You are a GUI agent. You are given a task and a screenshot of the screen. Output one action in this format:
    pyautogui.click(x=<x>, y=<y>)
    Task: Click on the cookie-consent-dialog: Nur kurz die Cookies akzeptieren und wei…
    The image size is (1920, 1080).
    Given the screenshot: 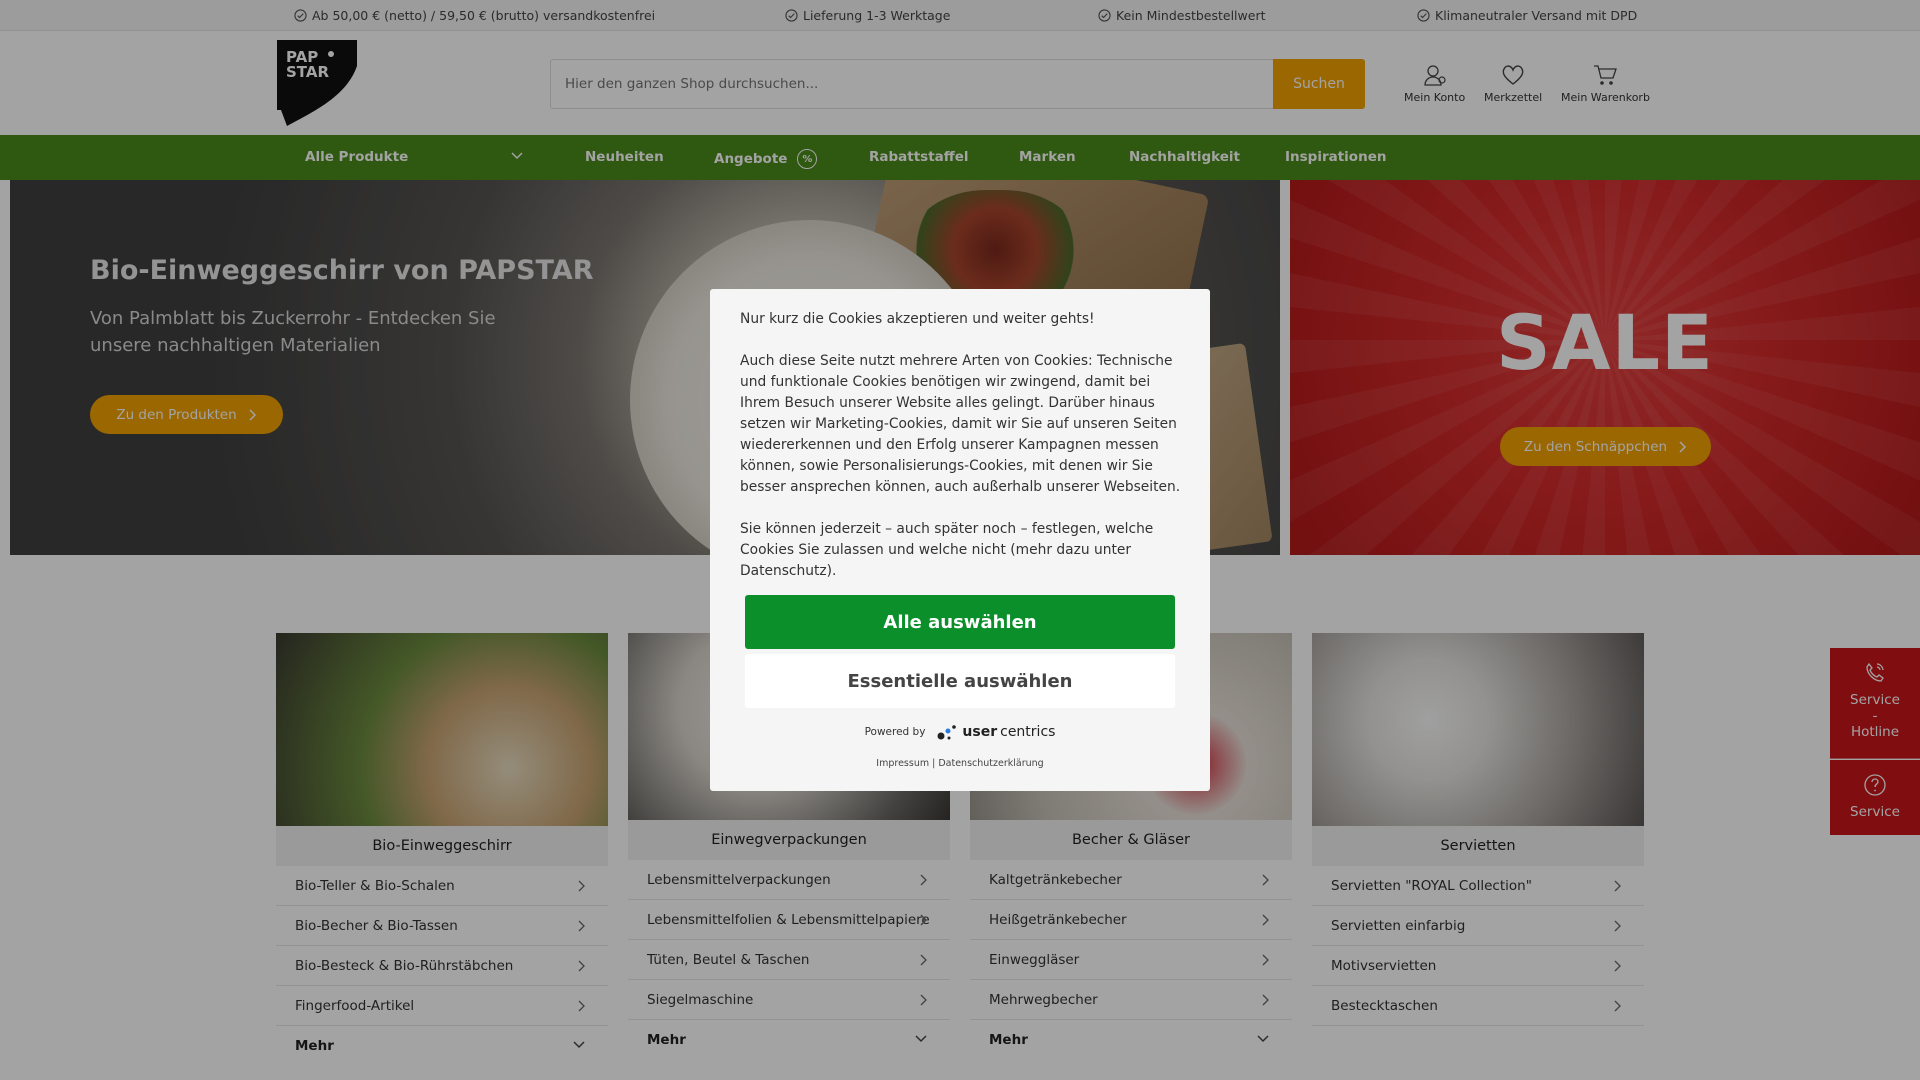 What is the action you would take?
    pyautogui.click(x=960, y=540)
    